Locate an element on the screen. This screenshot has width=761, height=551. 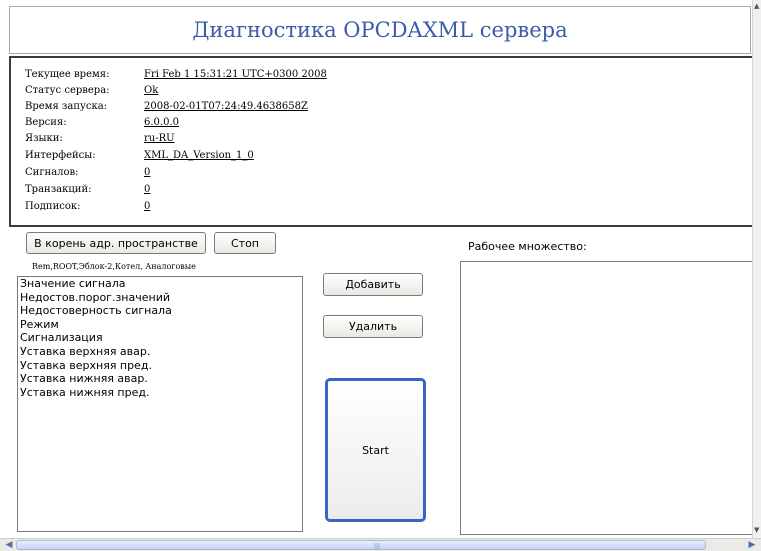
grip-icon: ||| is located at coordinates (377, 546).